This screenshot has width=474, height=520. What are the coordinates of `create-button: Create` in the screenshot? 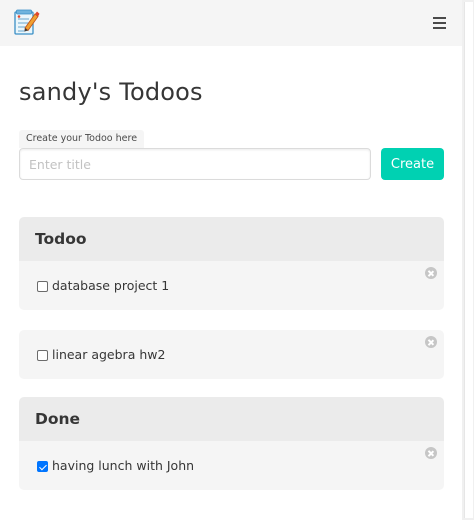 It's located at (412, 164).